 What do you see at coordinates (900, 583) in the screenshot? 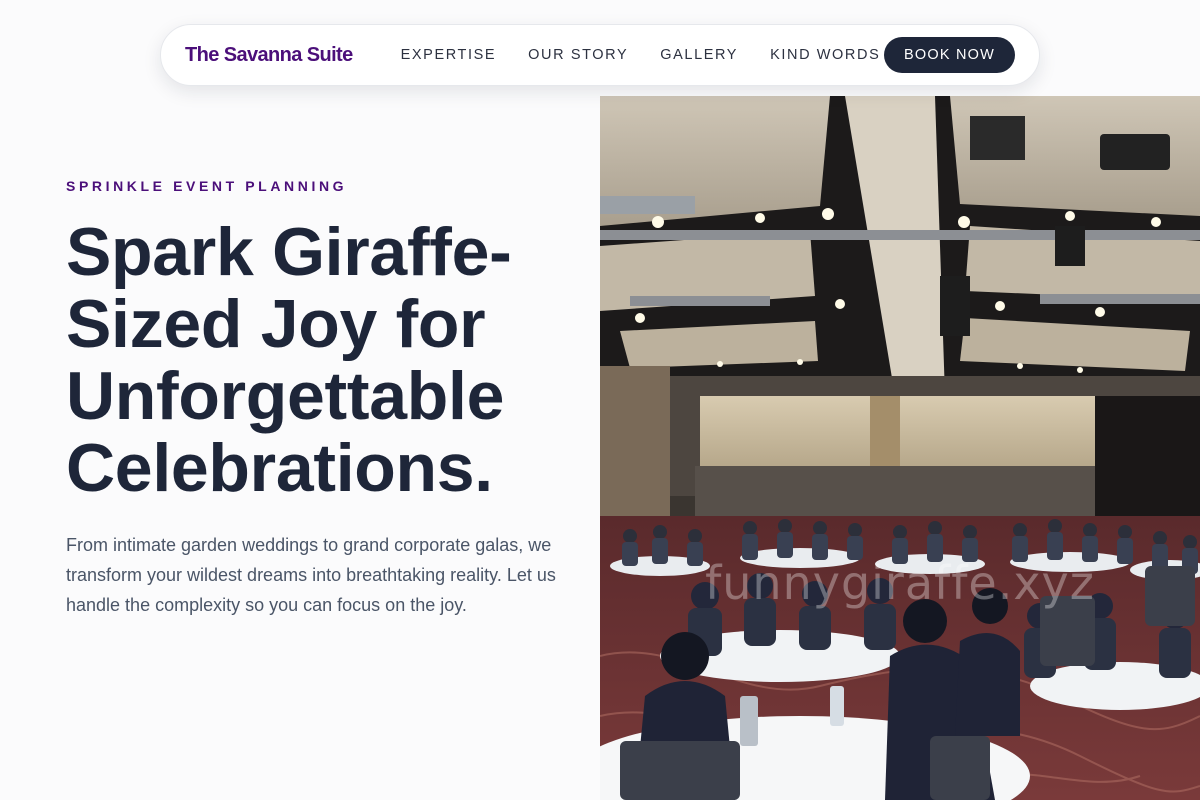
I see `image-watermark: funnygiraffe.xyz` at bounding box center [900, 583].